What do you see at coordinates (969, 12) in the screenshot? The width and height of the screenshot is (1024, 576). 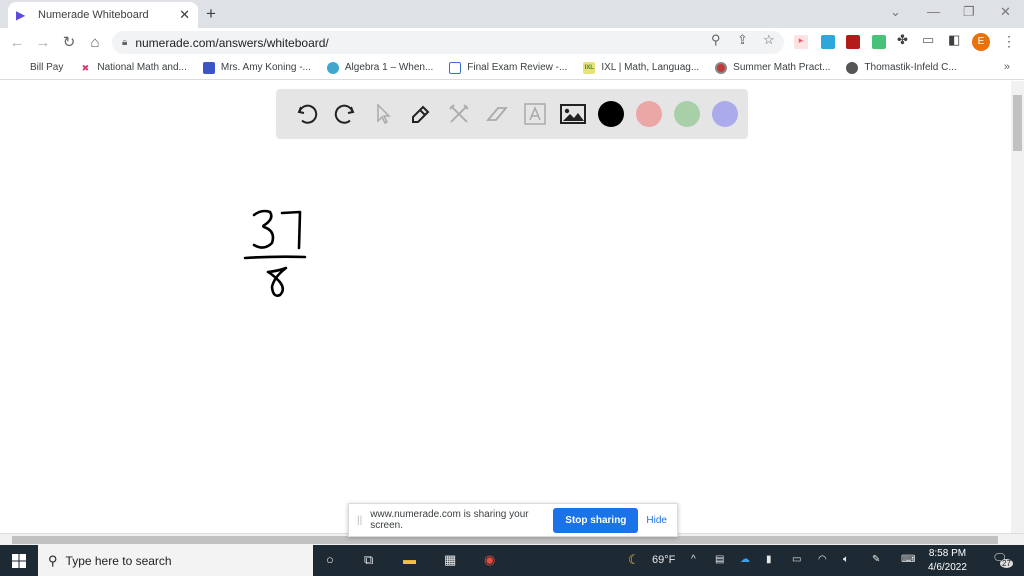 I see `restore-button: ❐` at bounding box center [969, 12].